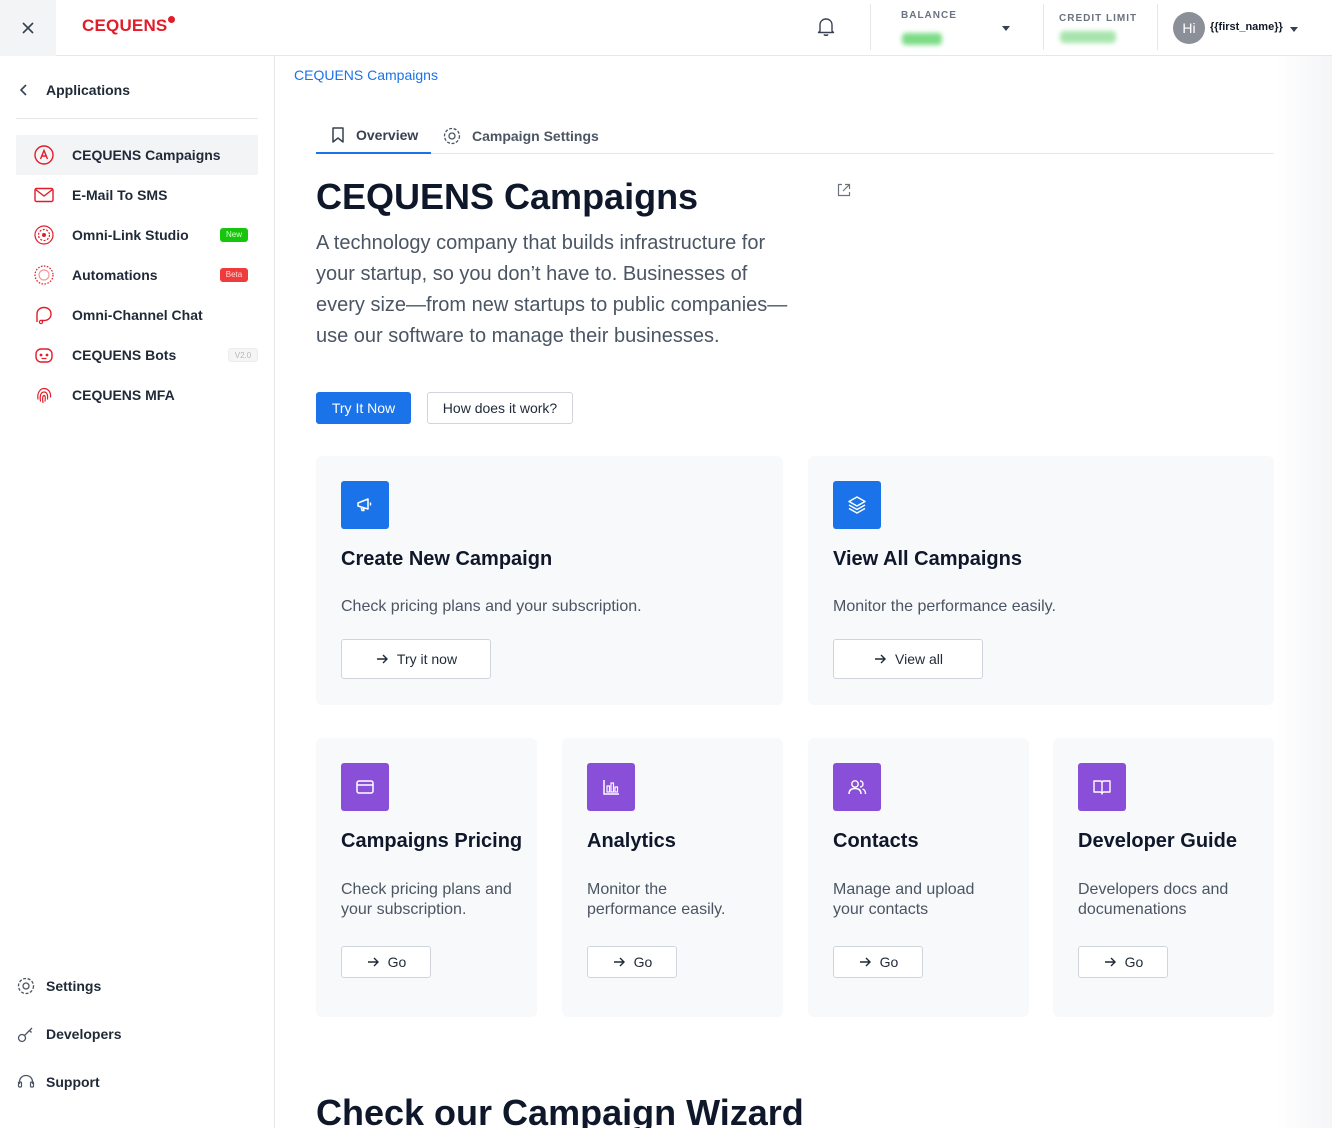  I want to click on back-to-applications: Applications, so click(73, 90).